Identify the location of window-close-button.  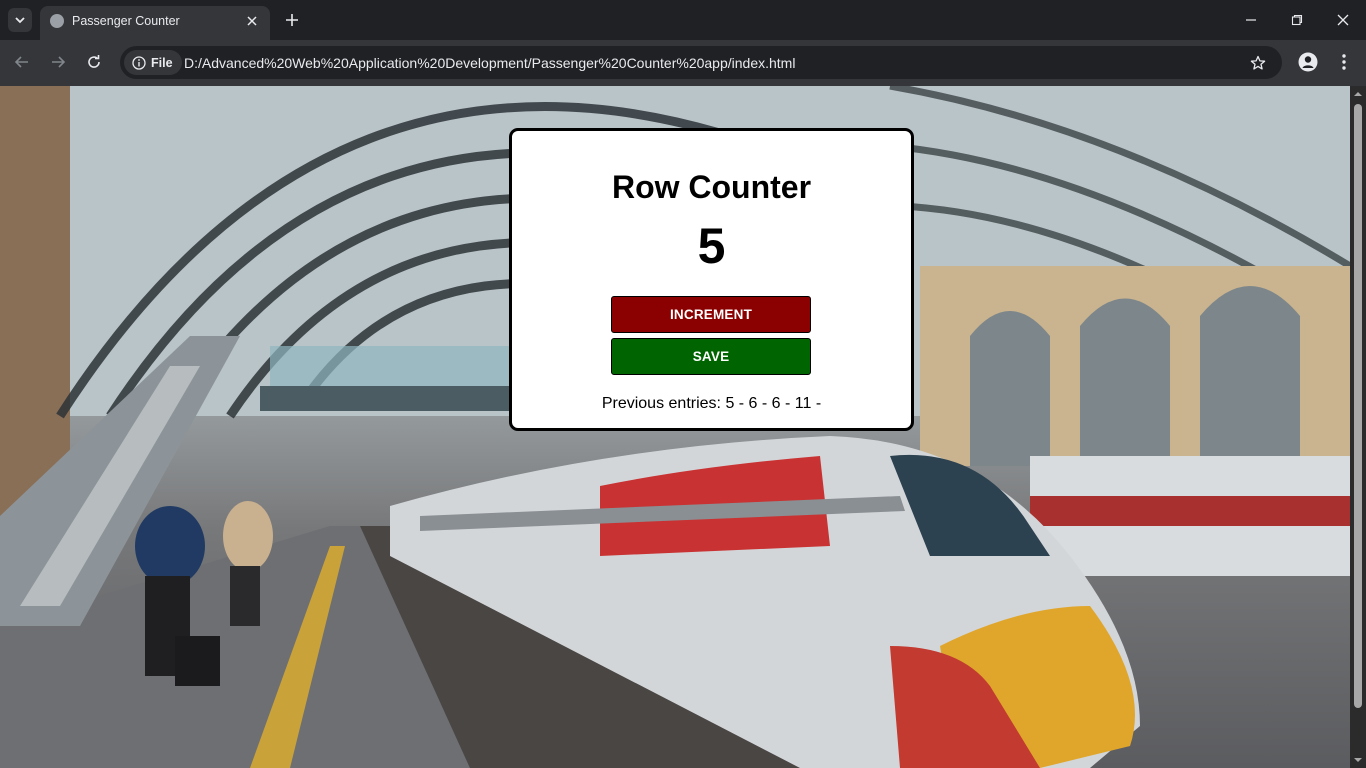
(1343, 20).